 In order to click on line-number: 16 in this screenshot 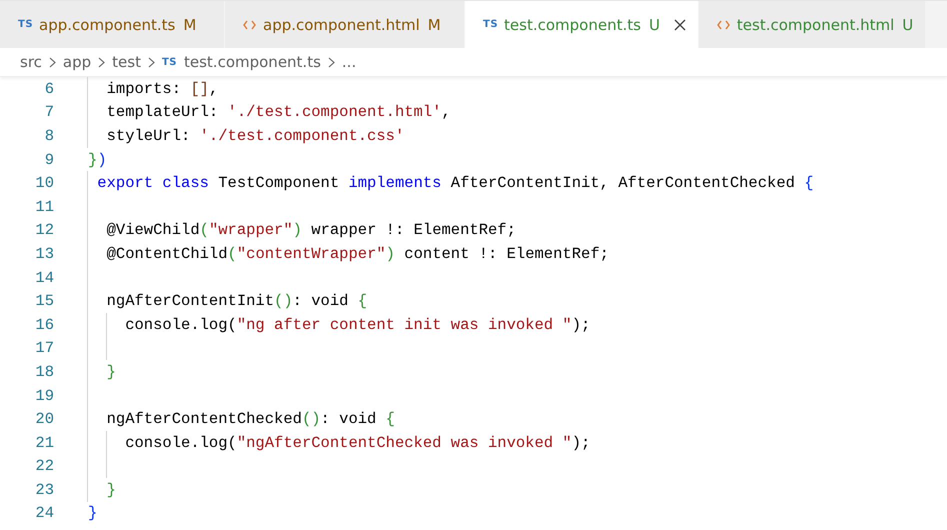, I will do `click(44, 325)`.